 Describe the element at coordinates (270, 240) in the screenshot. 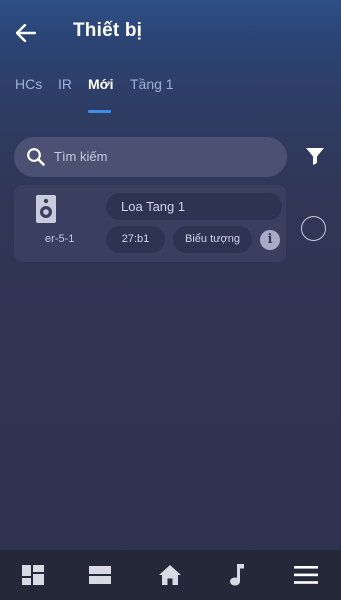

I see `info-icon: i` at that location.